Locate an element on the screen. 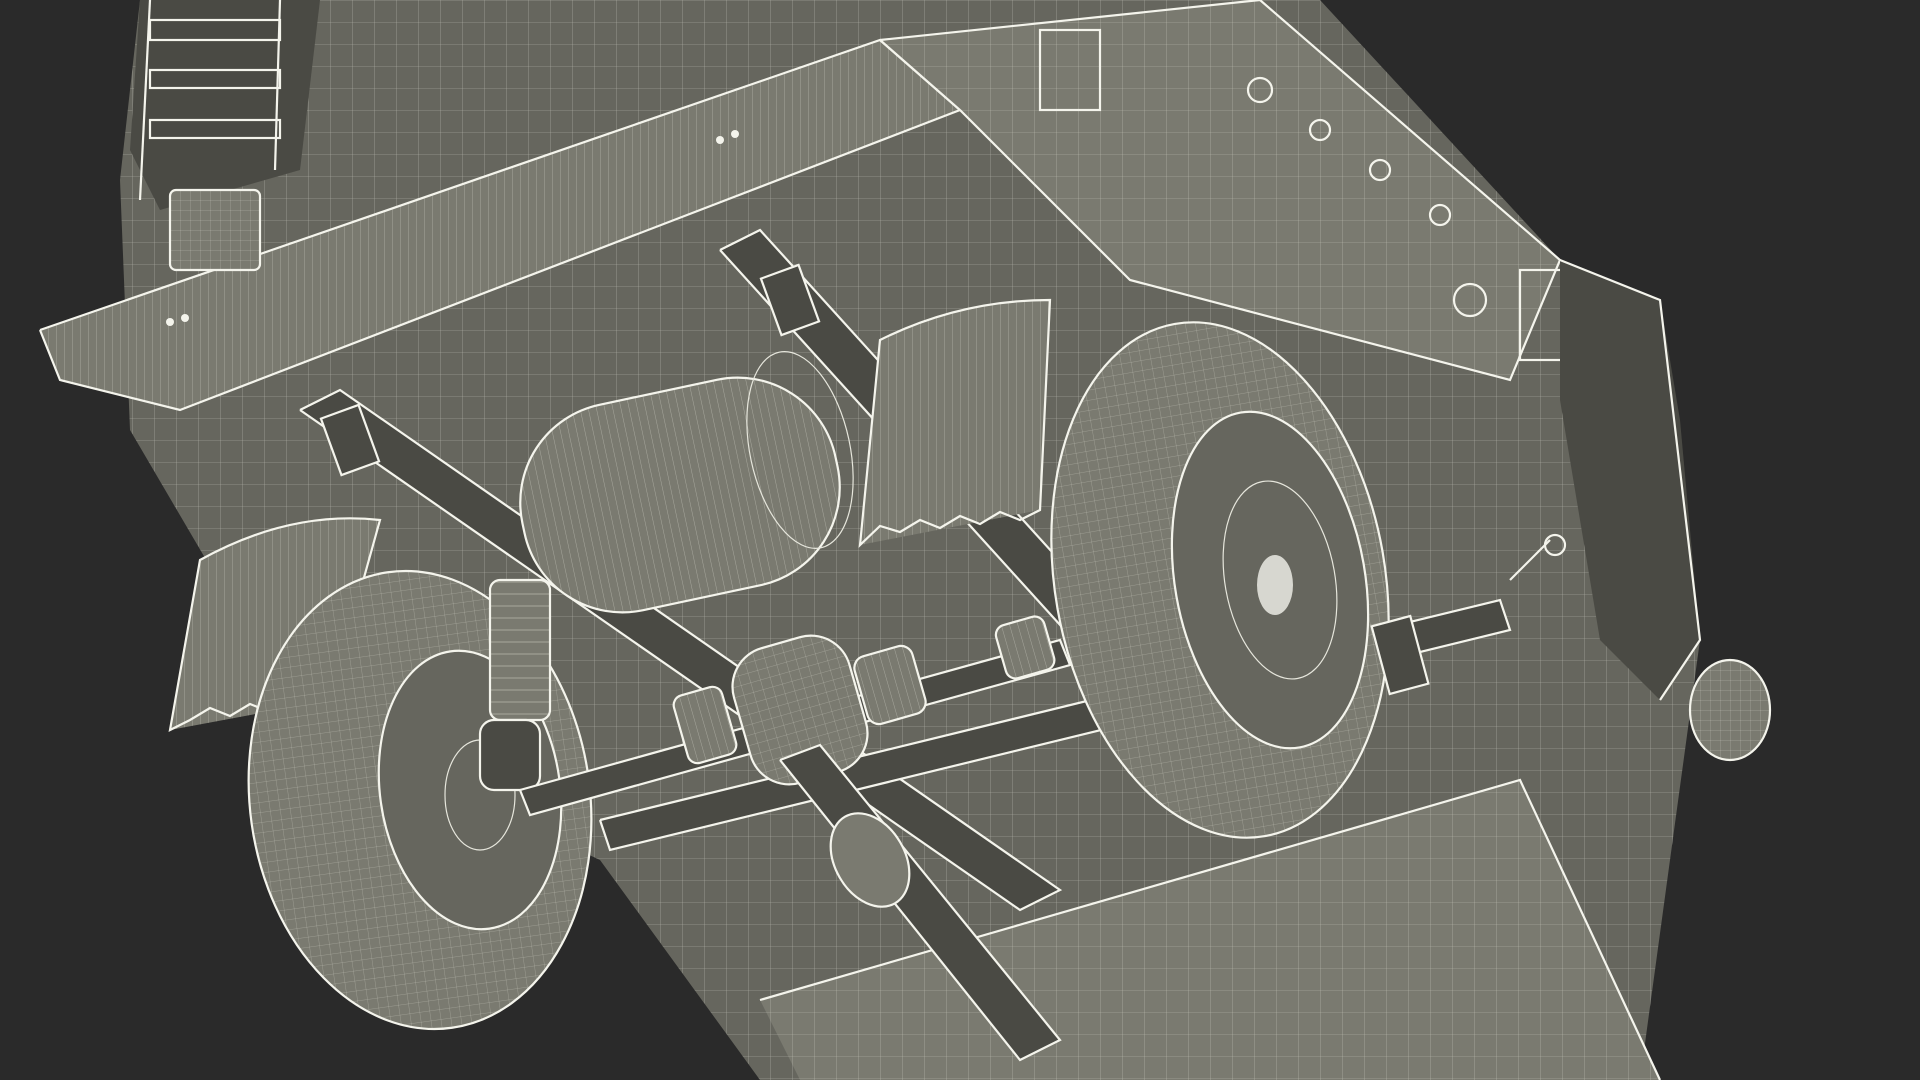 The width and height of the screenshot is (1920, 1080). hub-icon is located at coordinates (1275, 585).